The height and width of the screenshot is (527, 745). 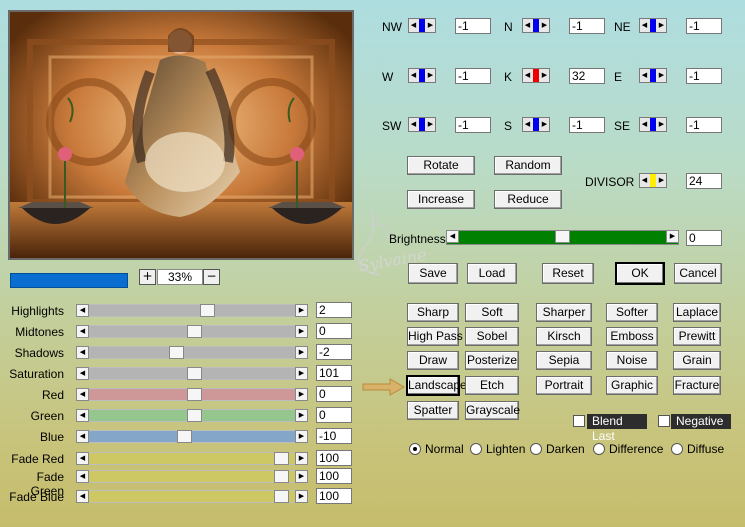 What do you see at coordinates (653, 25) in the screenshot?
I see `matrix-spinner-ne: ◀ ▶` at bounding box center [653, 25].